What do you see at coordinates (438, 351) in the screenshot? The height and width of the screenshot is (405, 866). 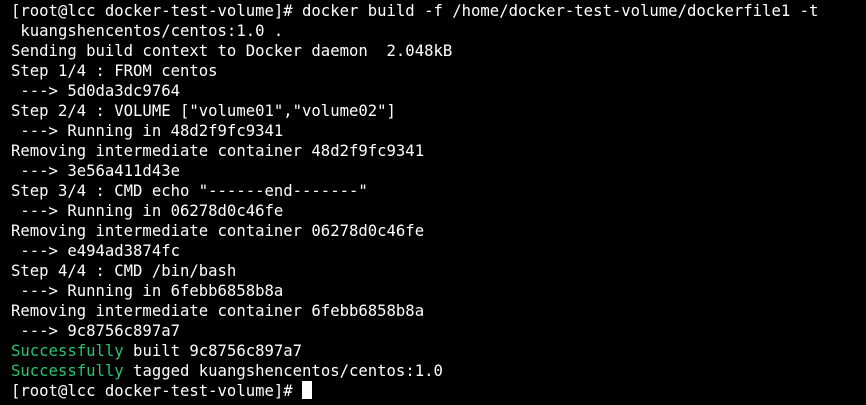 I see `success-built-line: Successfully built 9c8756c897a7` at bounding box center [438, 351].